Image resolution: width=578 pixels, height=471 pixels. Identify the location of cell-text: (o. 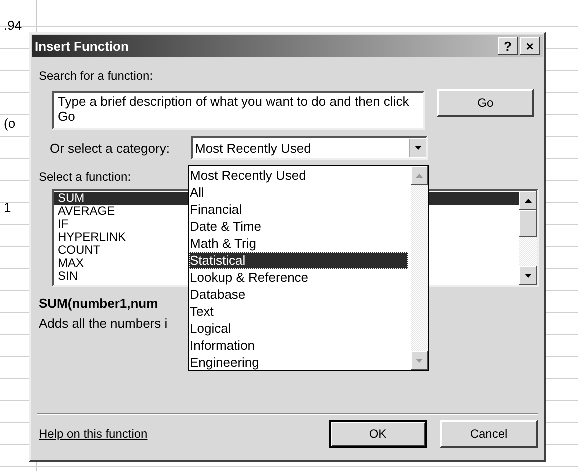
(10, 124).